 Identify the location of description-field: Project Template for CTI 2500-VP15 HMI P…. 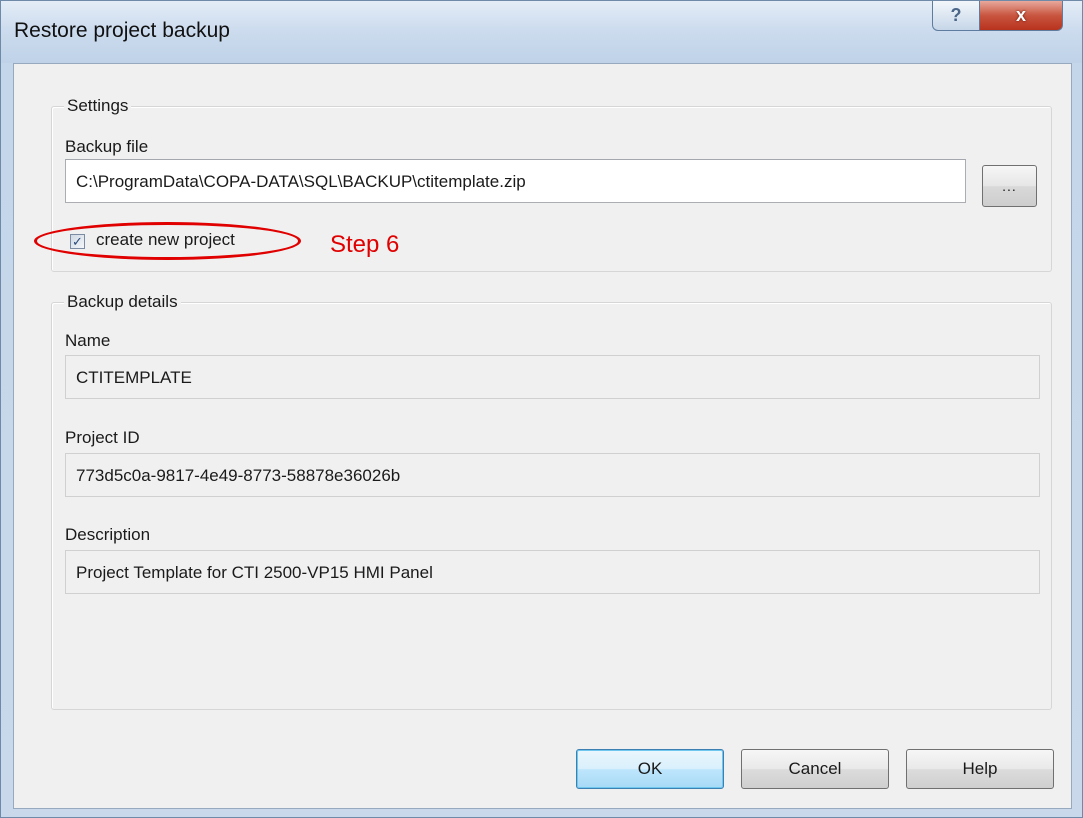
(552, 572).